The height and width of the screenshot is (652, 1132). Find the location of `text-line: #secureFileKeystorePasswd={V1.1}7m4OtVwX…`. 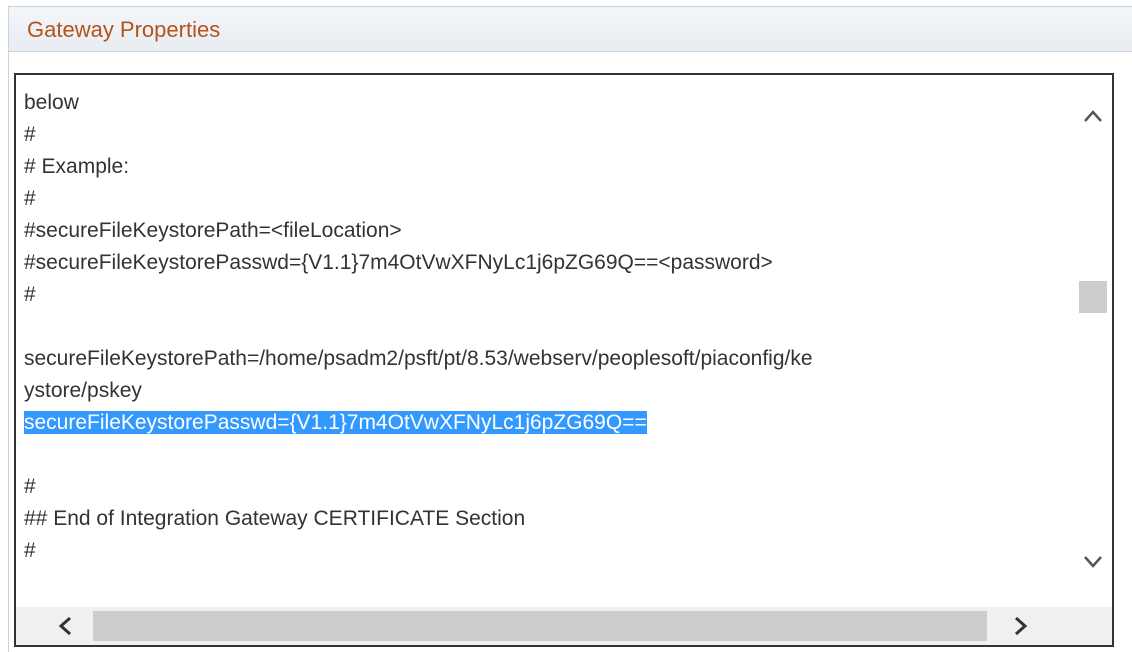

text-line: #secureFileKeystorePasswd={V1.1}7m4OtVwX… is located at coordinates (398, 262).